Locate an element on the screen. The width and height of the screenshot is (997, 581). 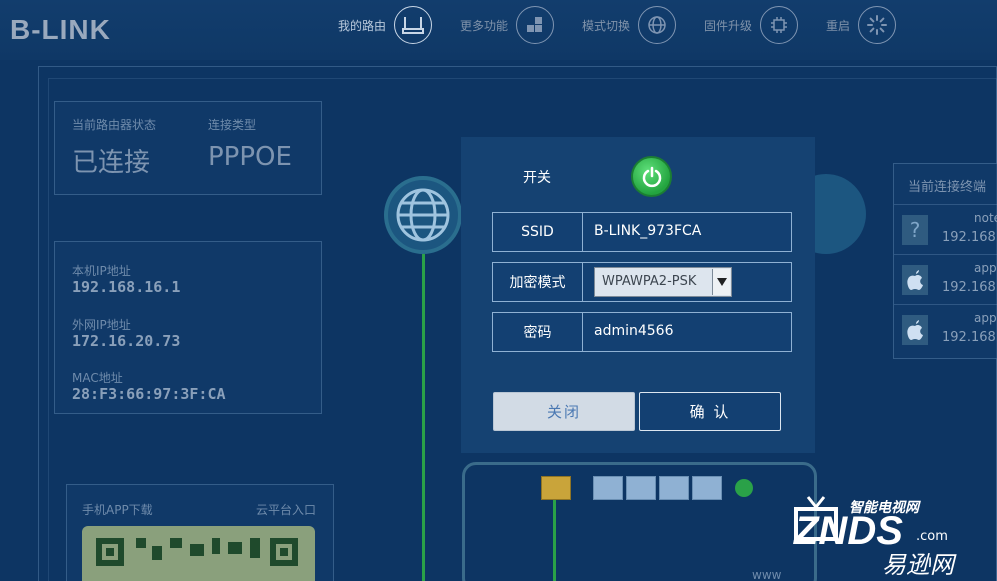
wan-port is located at coordinates (556, 488).